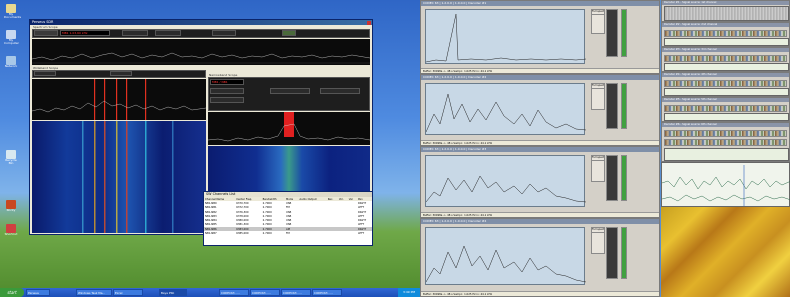 The image size is (790, 297). What do you see at coordinates (85, 33) in the screenshot?
I see `frequency-display: MB1 1.03,60 kHz` at bounding box center [85, 33].